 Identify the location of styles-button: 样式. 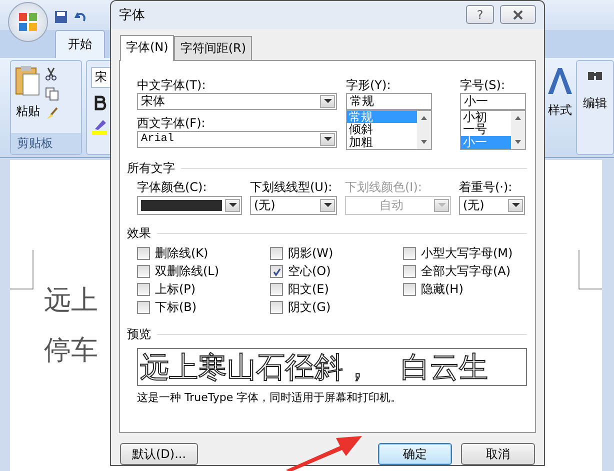
(560, 110).